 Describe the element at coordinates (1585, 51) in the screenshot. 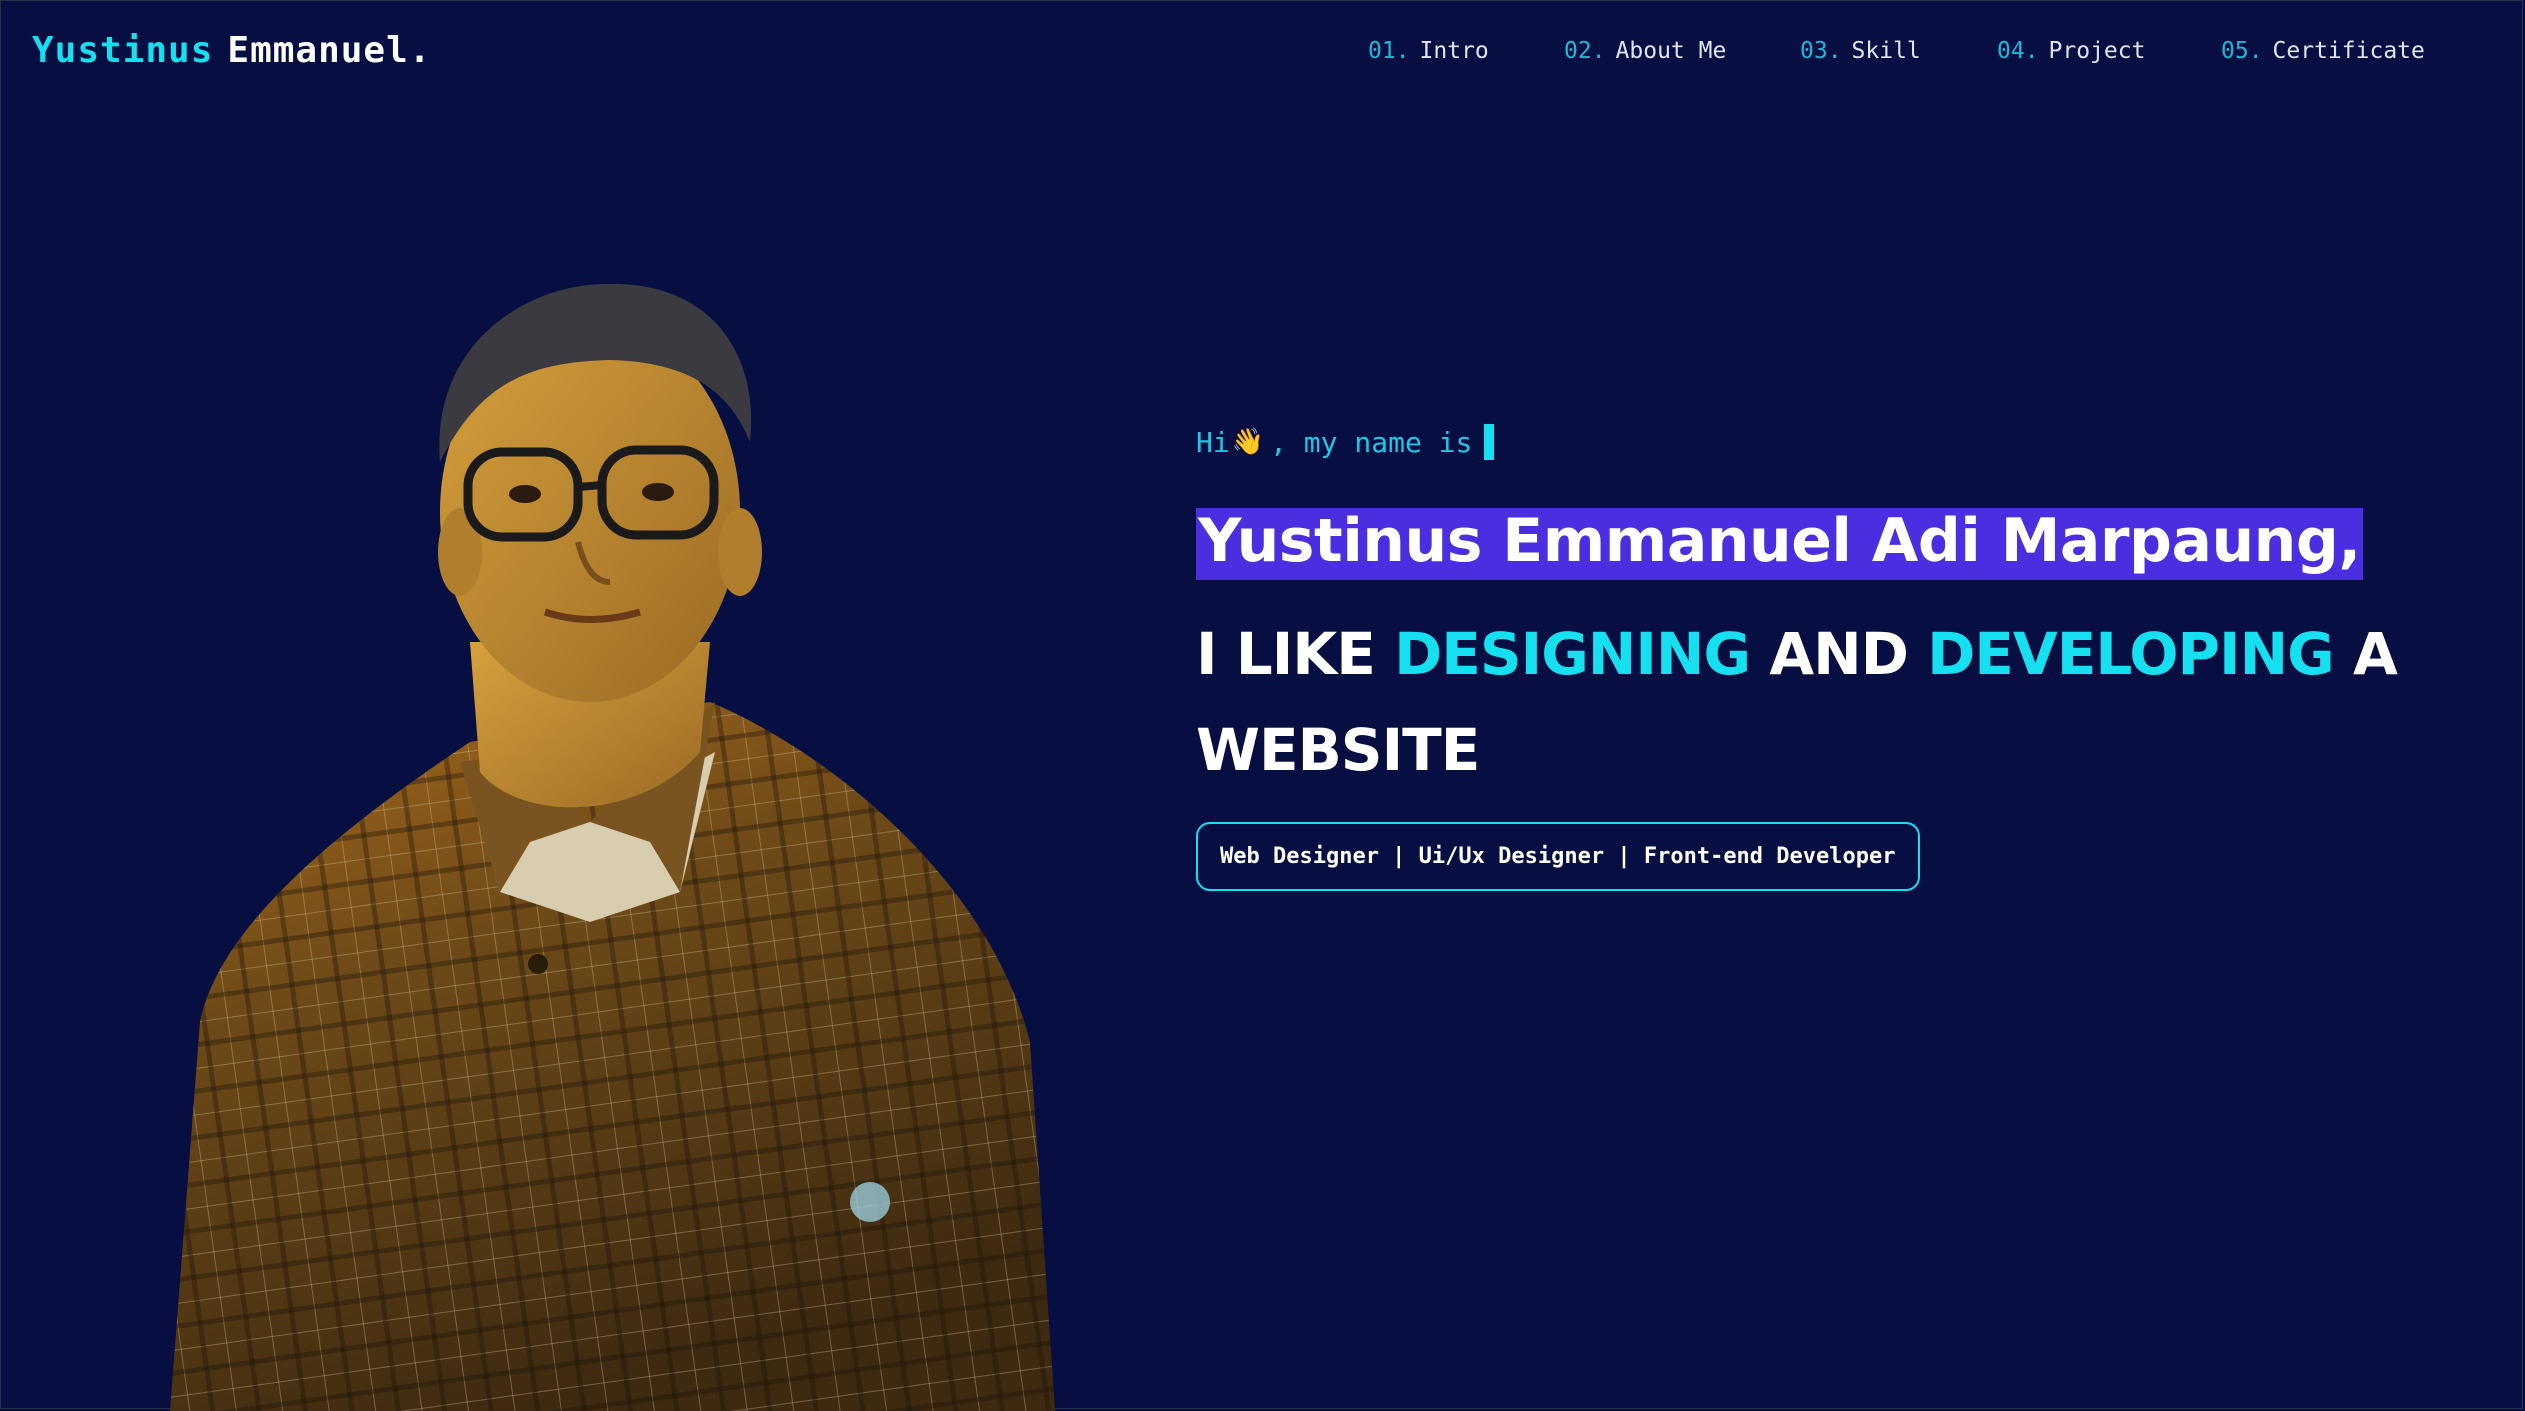

I see `nav-number: 02.` at that location.